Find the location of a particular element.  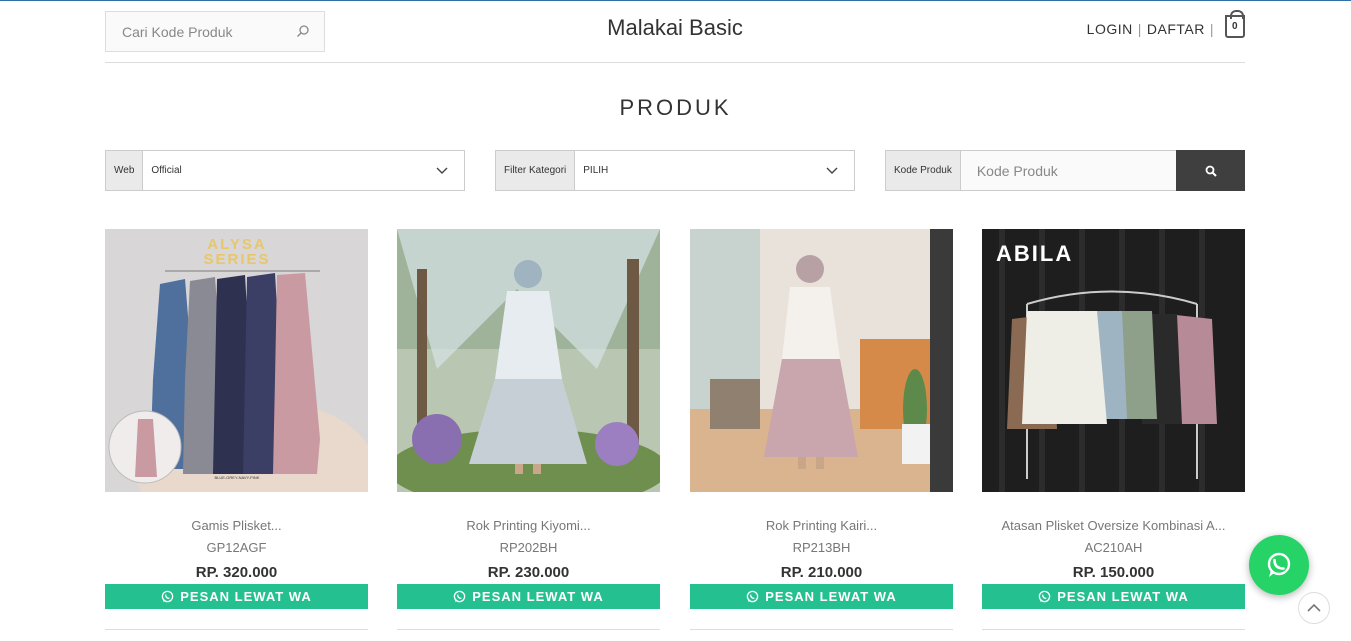

site-brand: Malakai Basic is located at coordinates (675, 27).